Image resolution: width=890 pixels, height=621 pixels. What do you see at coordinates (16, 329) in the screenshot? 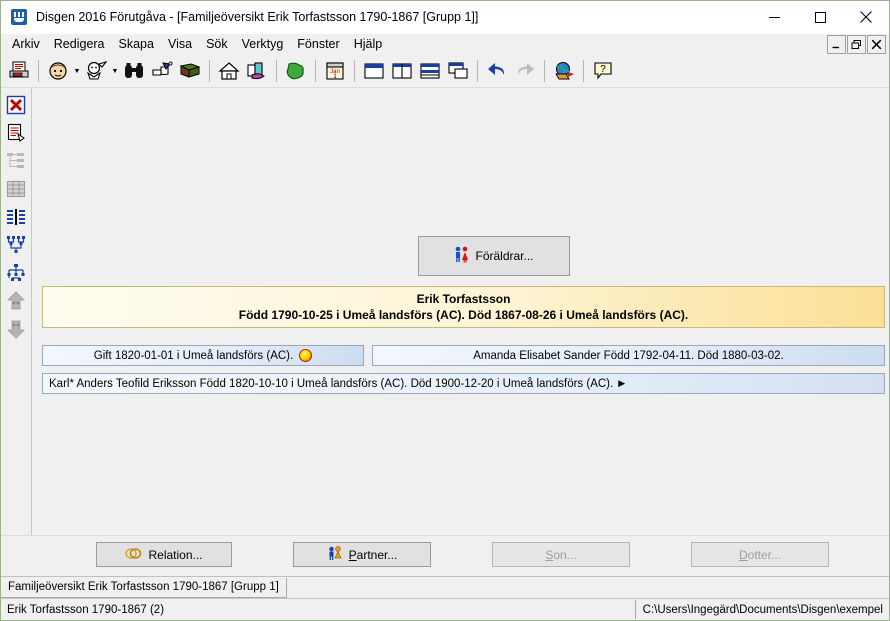
I see `descendants-down-icon` at bounding box center [16, 329].